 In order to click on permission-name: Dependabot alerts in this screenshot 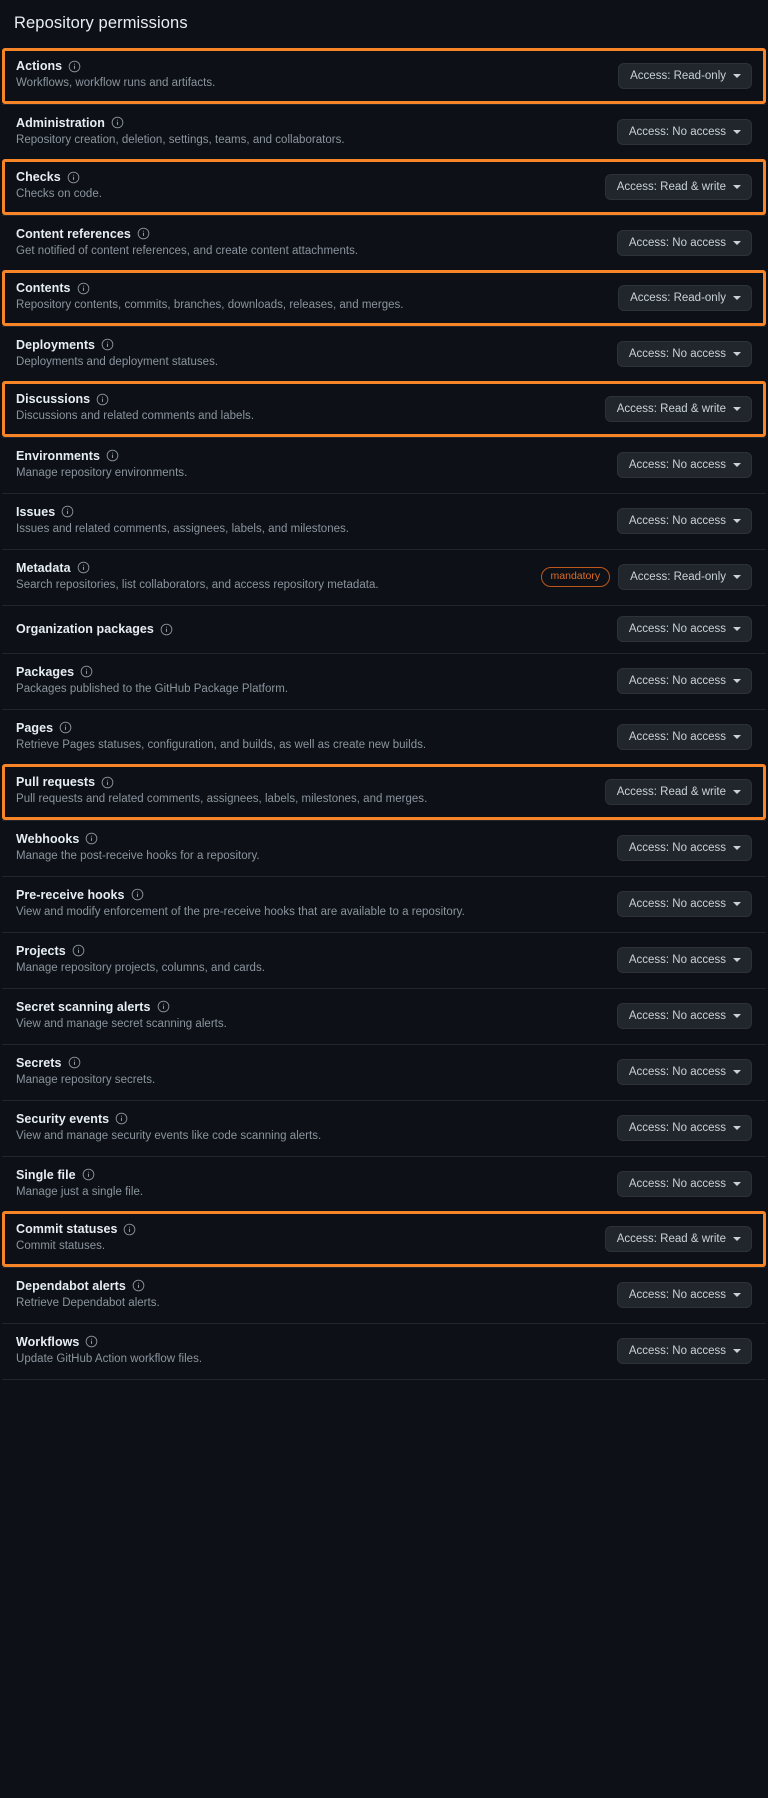, I will do `click(71, 1285)`.